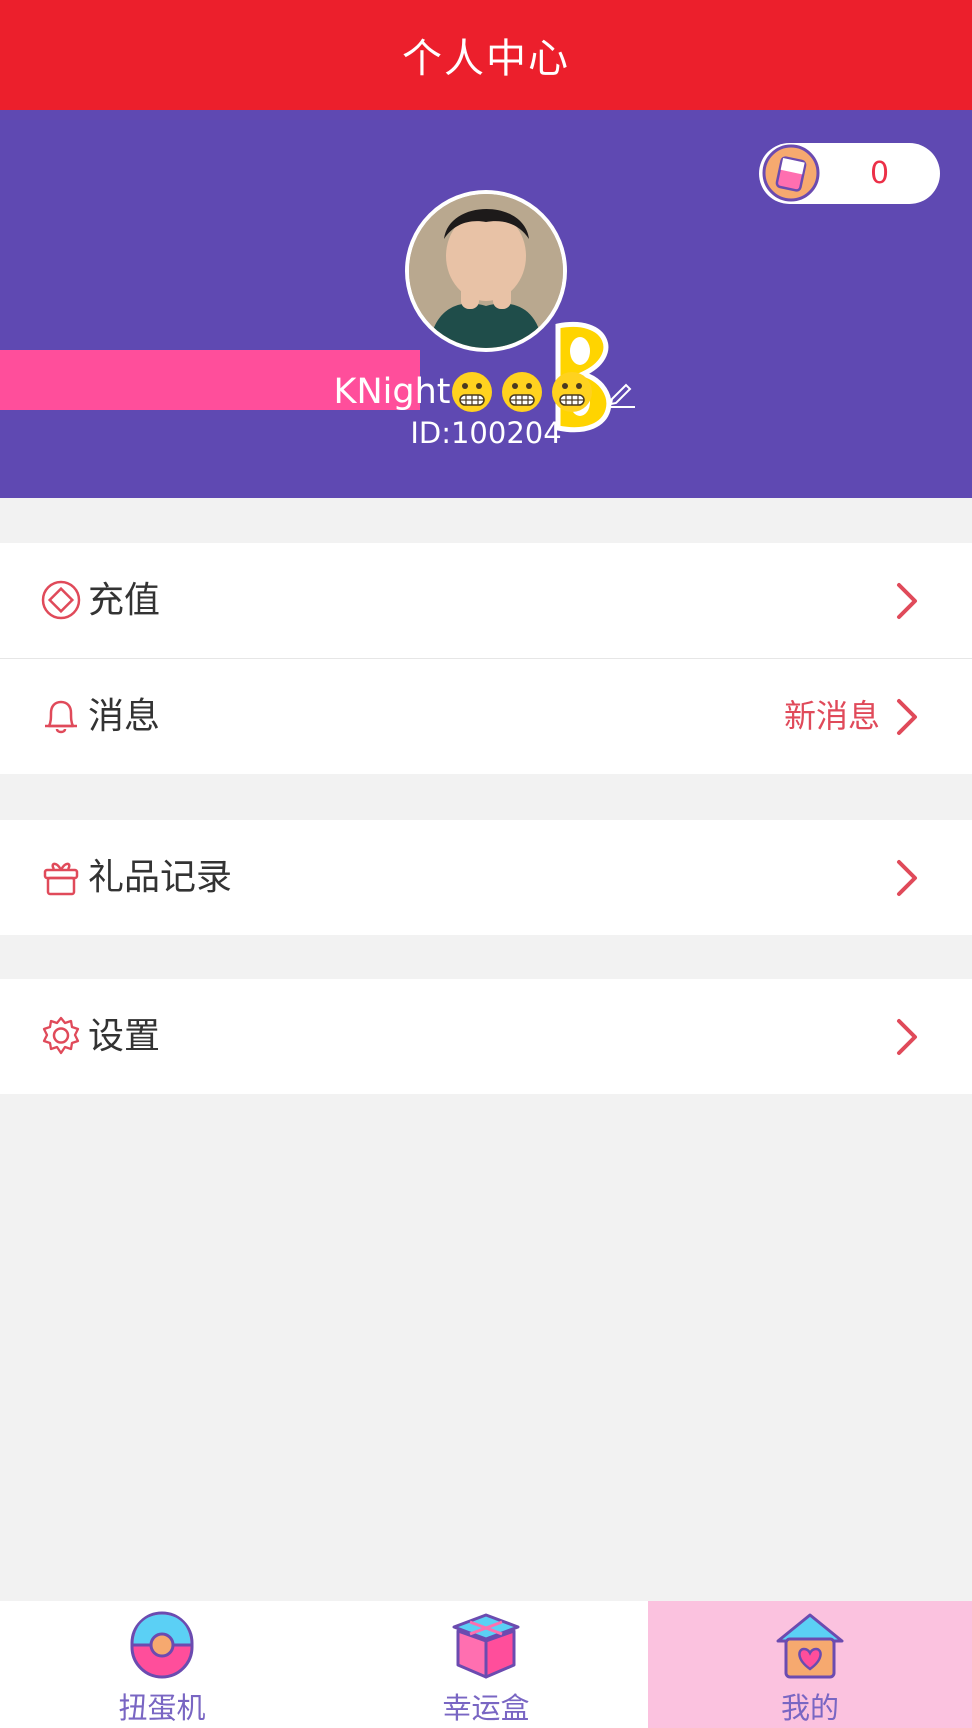 This screenshot has width=972, height=1728. I want to click on page-title: 个人中心, so click(486, 55).